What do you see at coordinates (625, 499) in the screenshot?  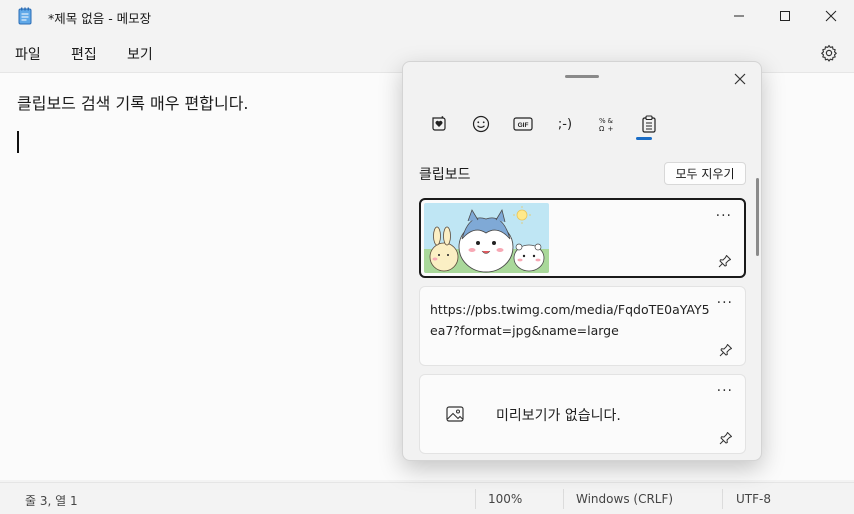 I see `line-ending: Windows (CRLF)` at bounding box center [625, 499].